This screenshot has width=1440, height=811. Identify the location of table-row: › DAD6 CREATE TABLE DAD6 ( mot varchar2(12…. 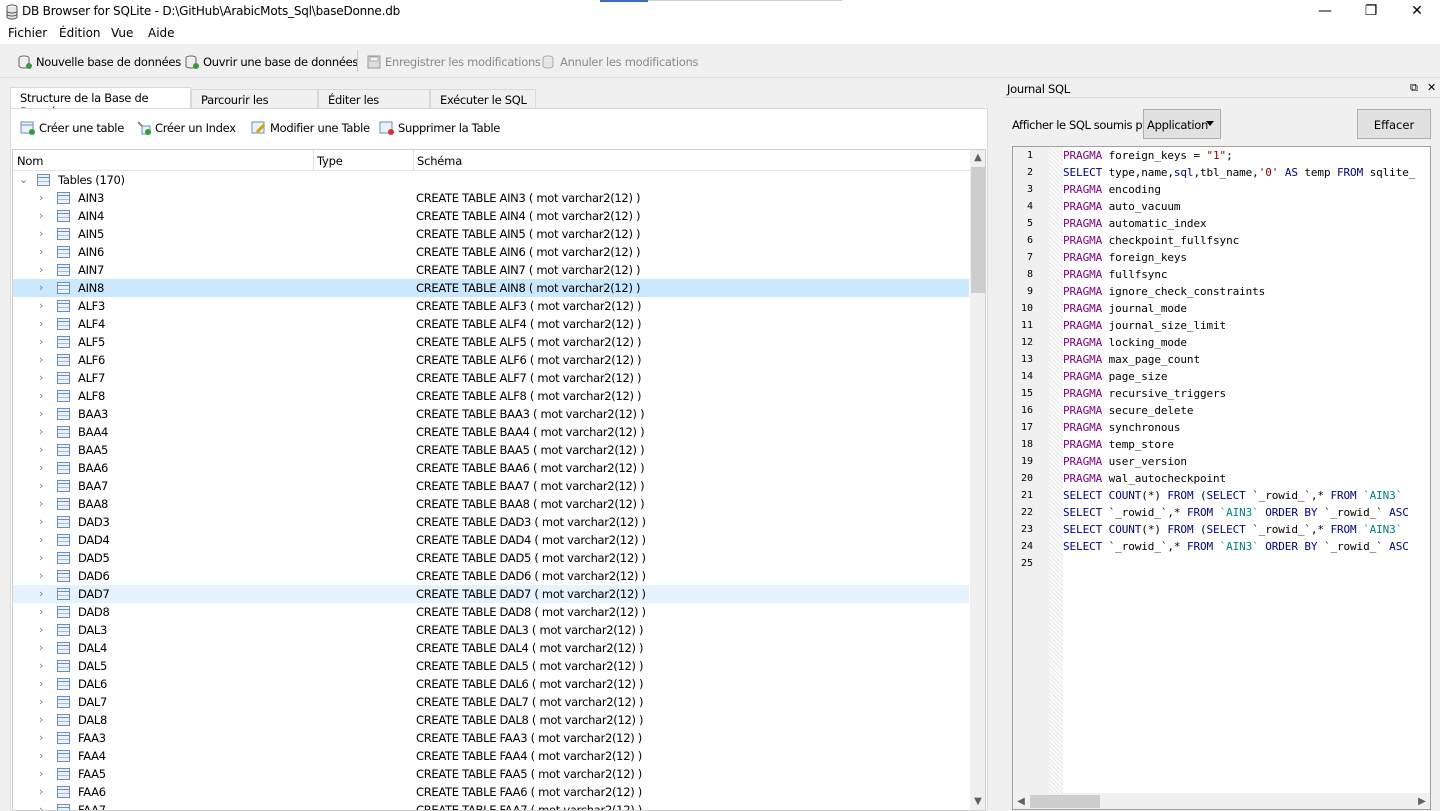
(491, 576).